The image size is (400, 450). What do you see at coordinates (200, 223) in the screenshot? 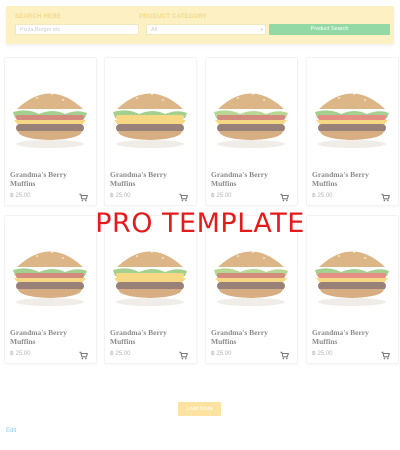
I see `watermark: PRO TEMPLATE` at bounding box center [200, 223].